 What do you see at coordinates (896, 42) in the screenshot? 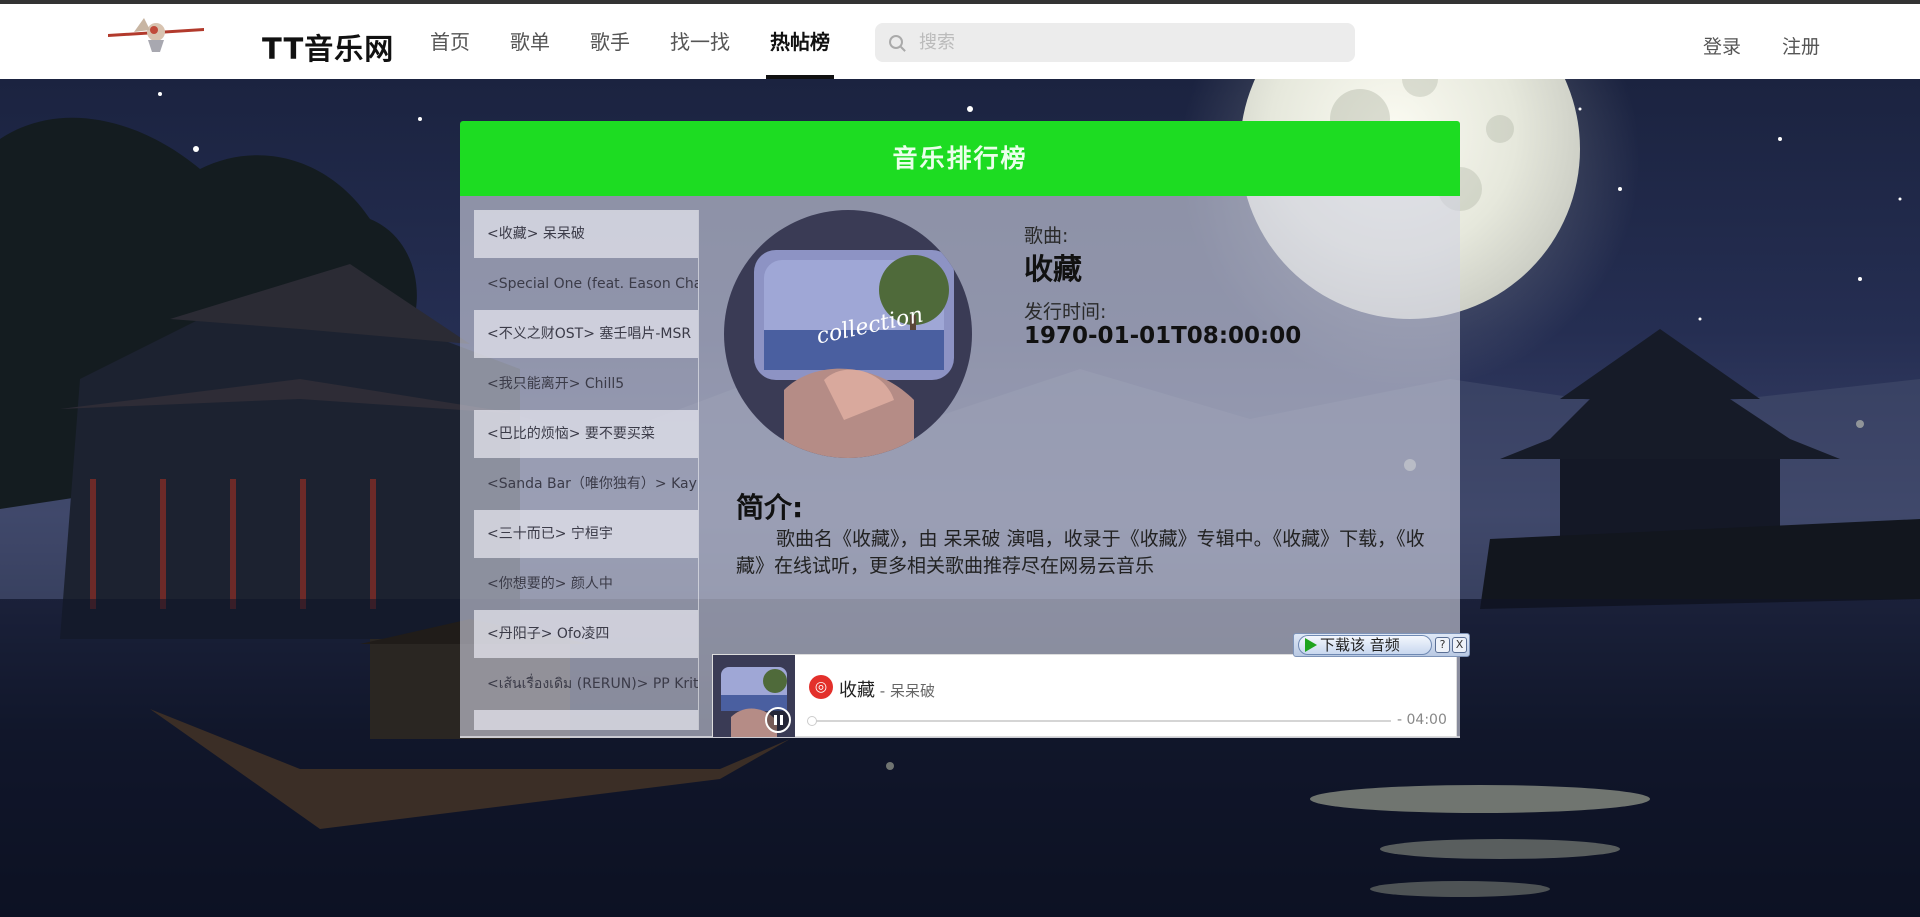
I see `search-icon` at bounding box center [896, 42].